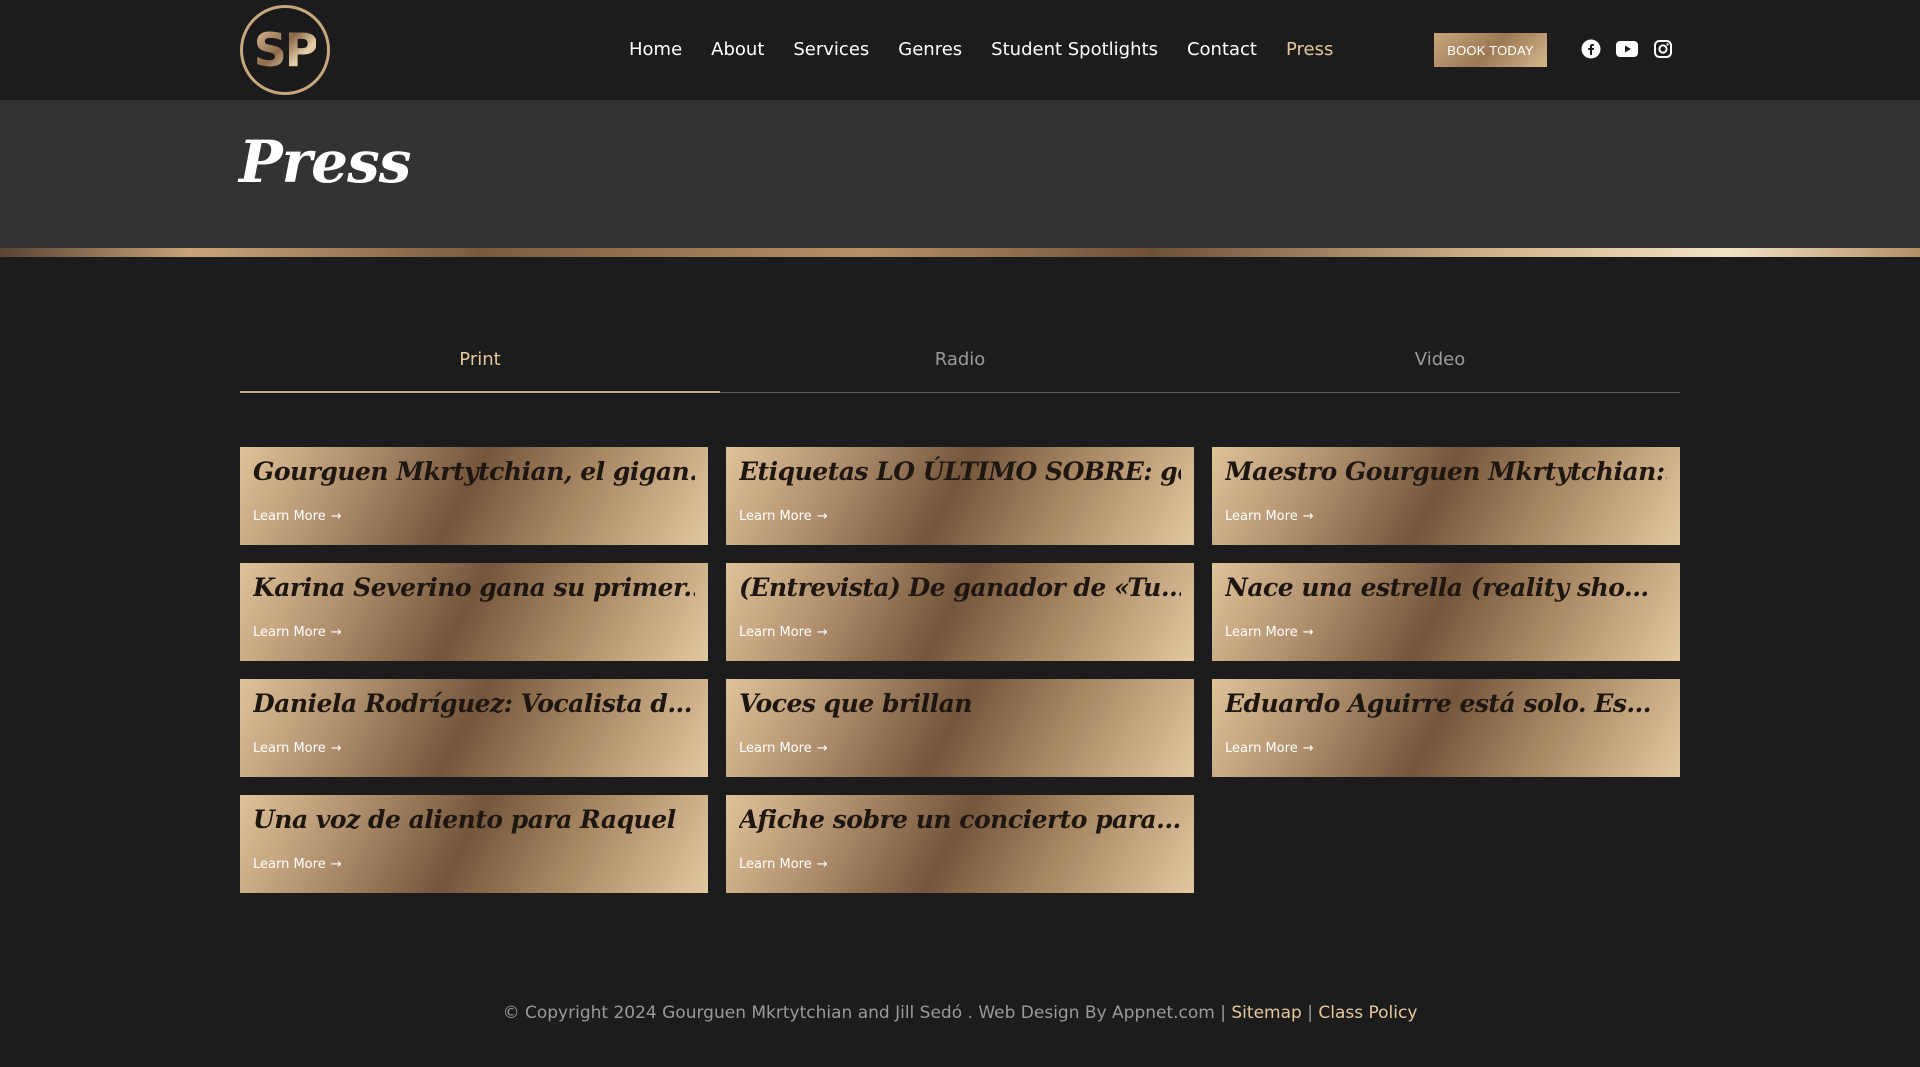  Describe the element at coordinates (960, 728) in the screenshot. I see `press-card: Voces que brillan Learn More →` at that location.